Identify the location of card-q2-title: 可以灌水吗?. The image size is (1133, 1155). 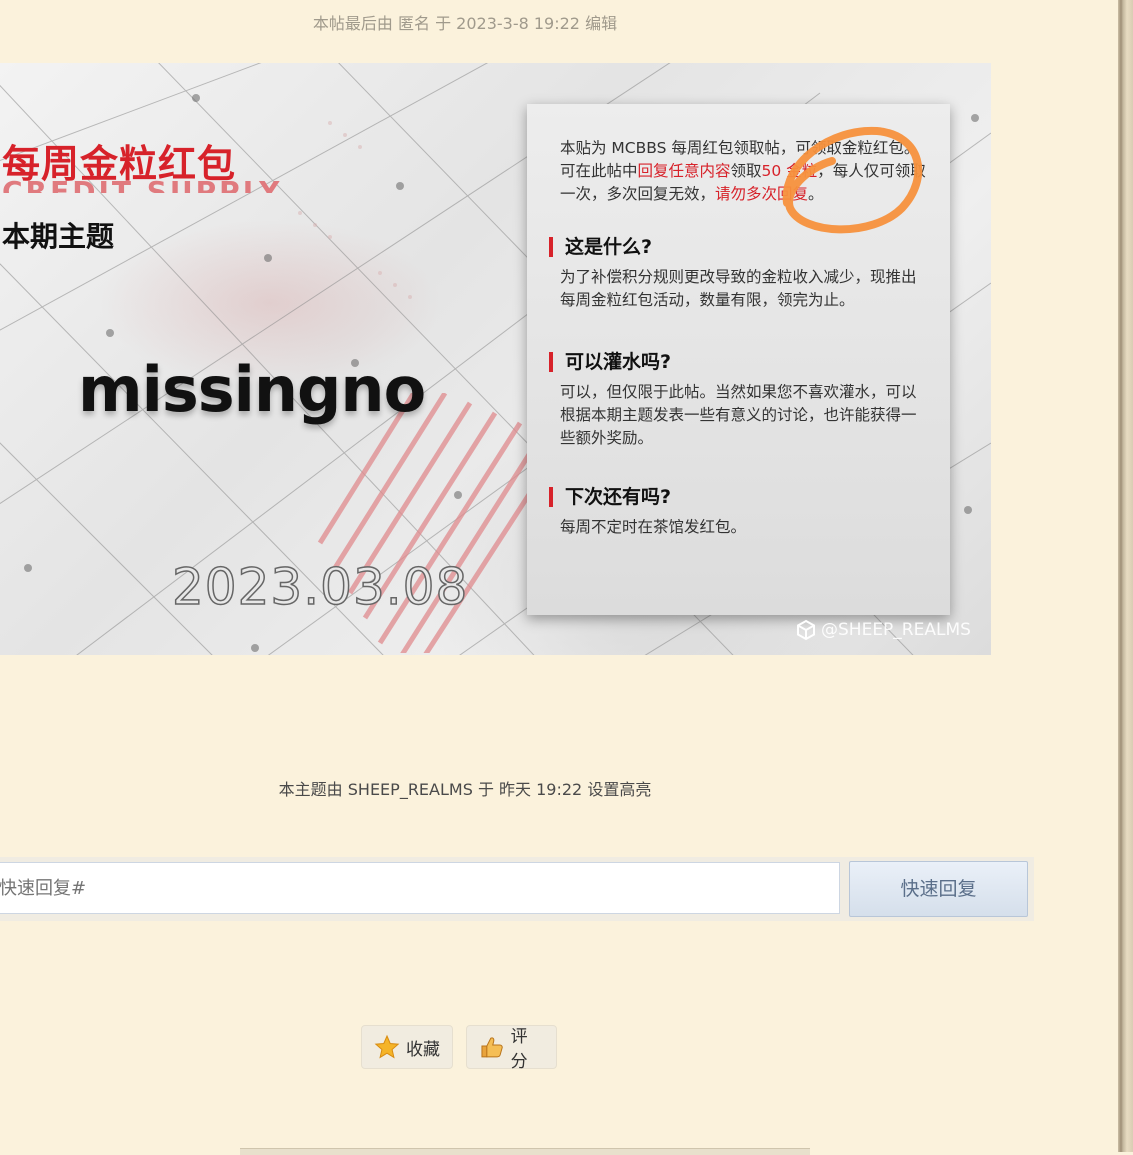
(610, 362).